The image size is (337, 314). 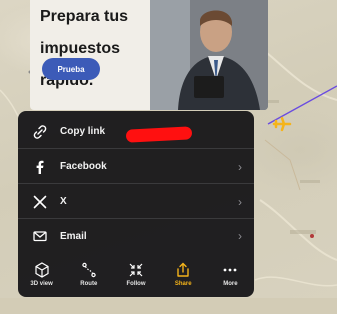 What do you see at coordinates (136, 167) in the screenshot?
I see `facebook-row: Facebook ›` at bounding box center [136, 167].